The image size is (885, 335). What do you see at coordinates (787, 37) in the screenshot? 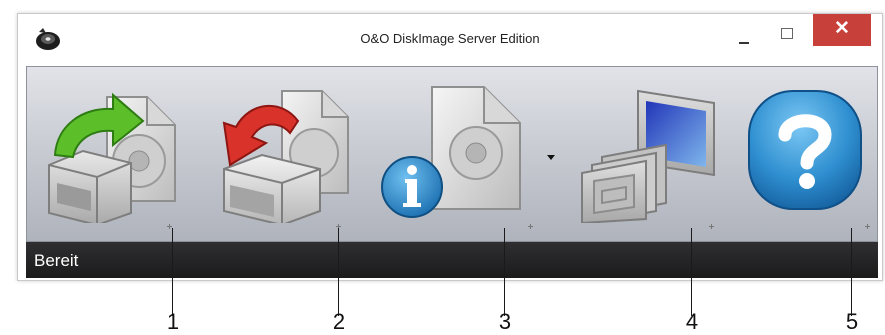
I see `maximize-button` at bounding box center [787, 37].